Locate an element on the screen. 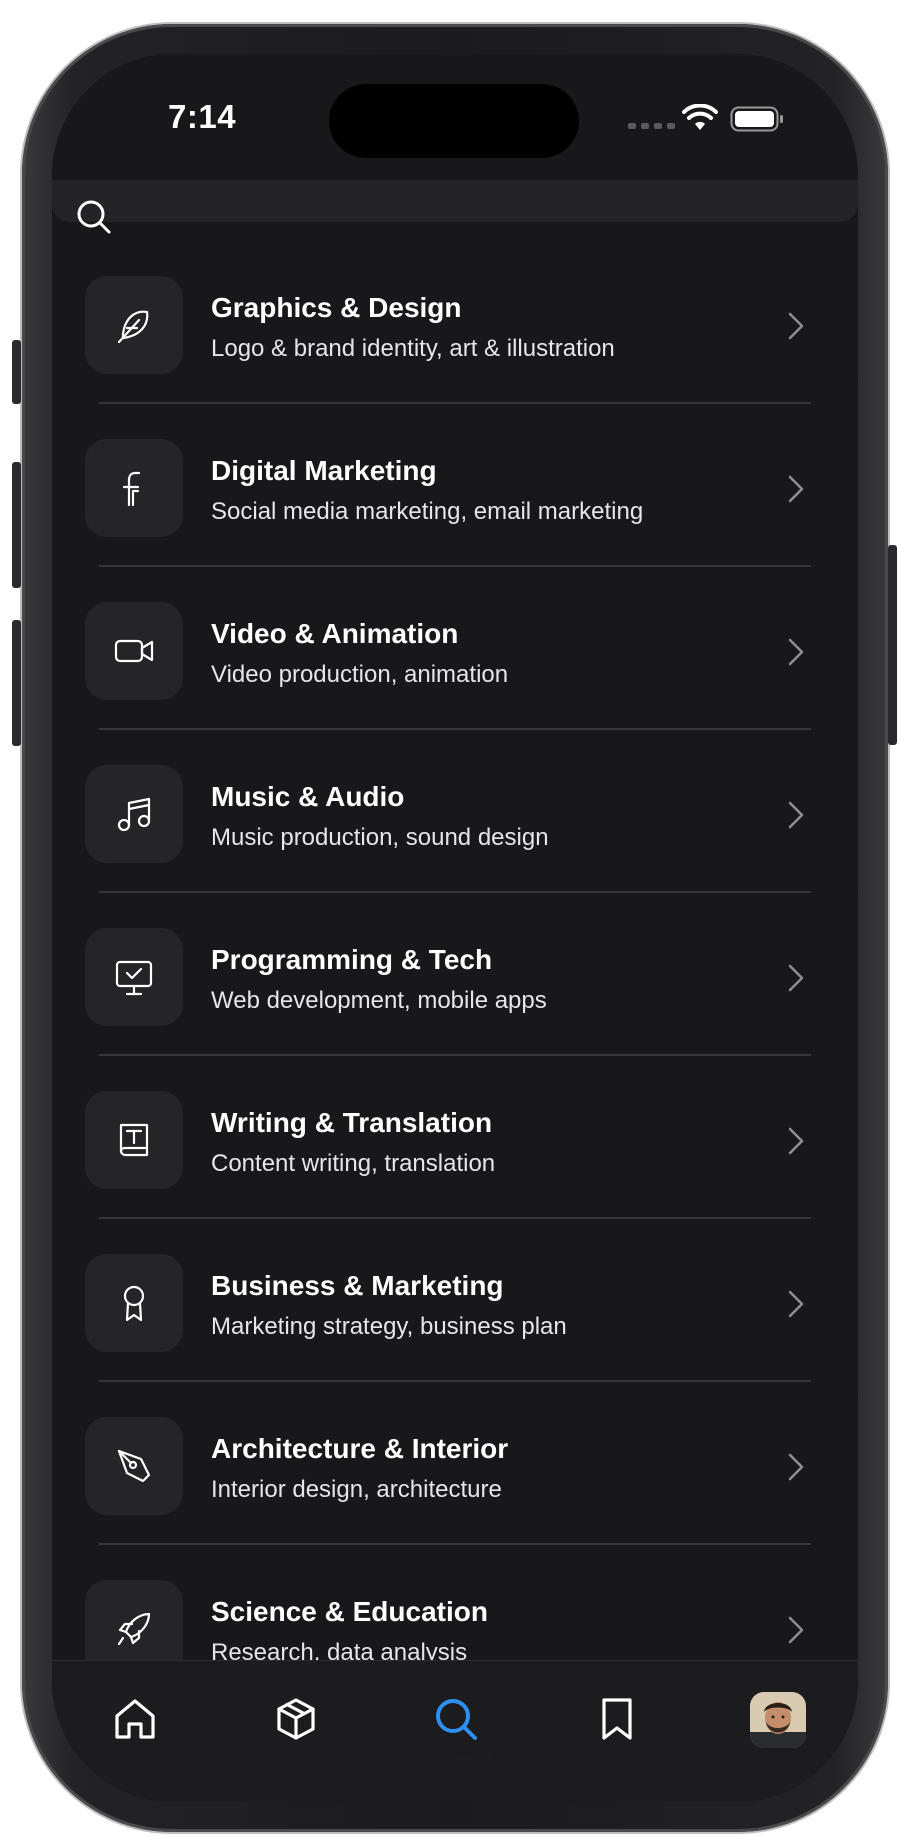 The height and width of the screenshot is (1840, 912). category-subtitle: Social media marketing, email marketing is located at coordinates (427, 511).